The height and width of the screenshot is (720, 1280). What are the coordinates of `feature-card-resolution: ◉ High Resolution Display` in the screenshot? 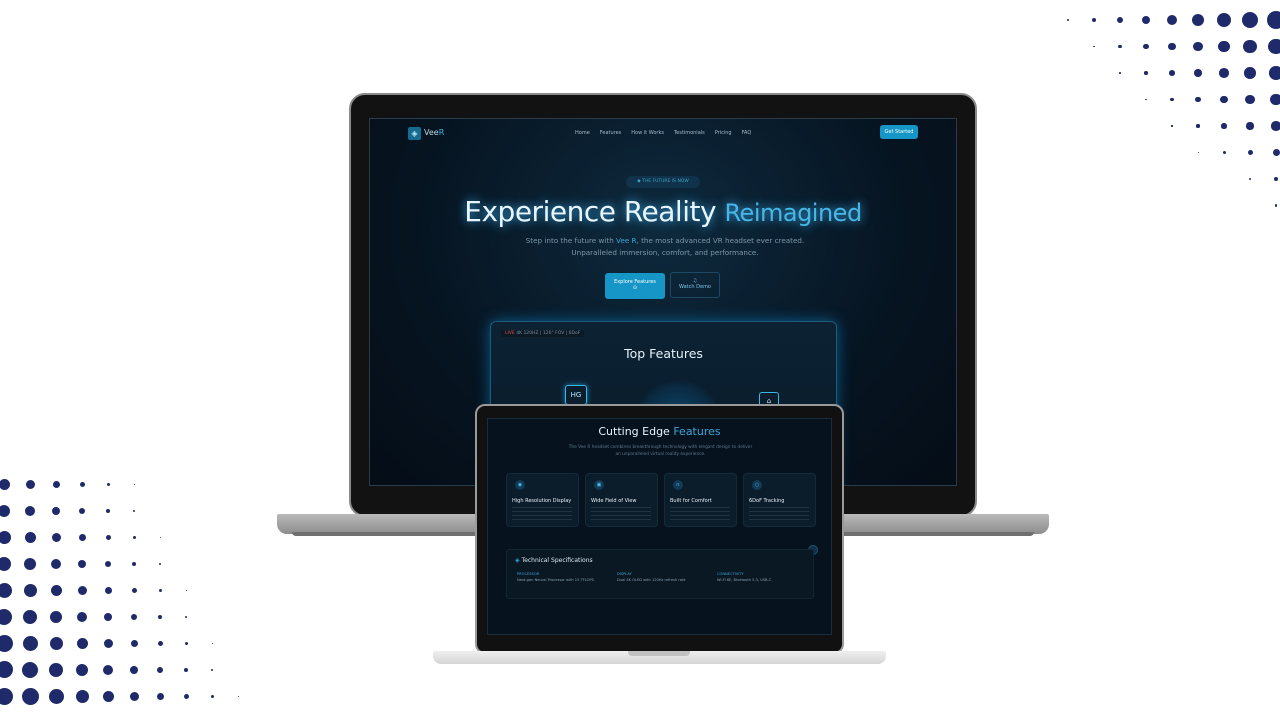 It's located at (542, 500).